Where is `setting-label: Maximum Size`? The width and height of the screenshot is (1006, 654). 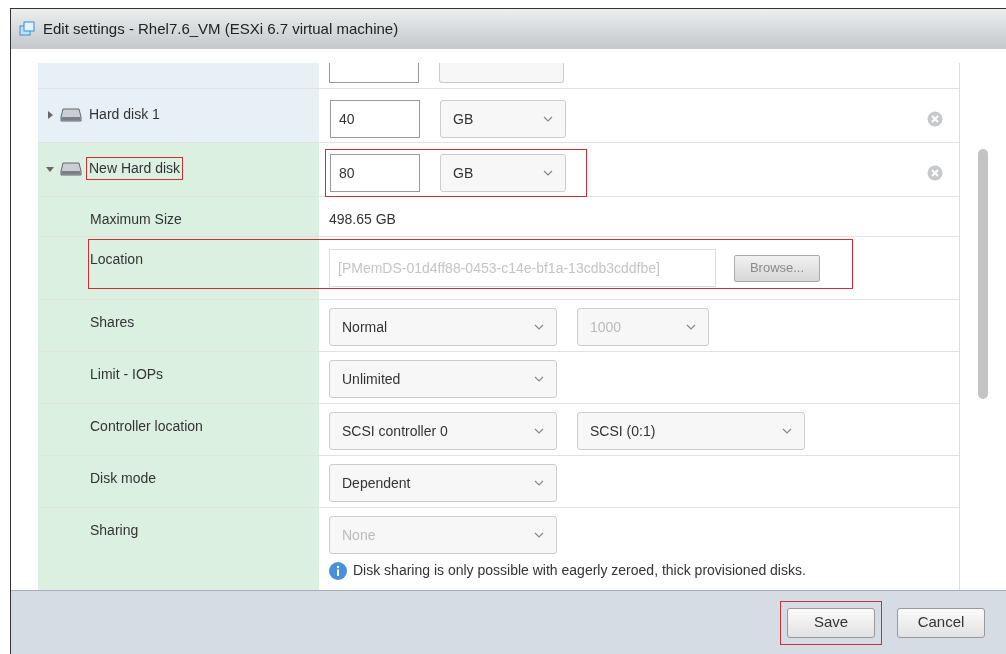 setting-label: Maximum Size is located at coordinates (136, 219).